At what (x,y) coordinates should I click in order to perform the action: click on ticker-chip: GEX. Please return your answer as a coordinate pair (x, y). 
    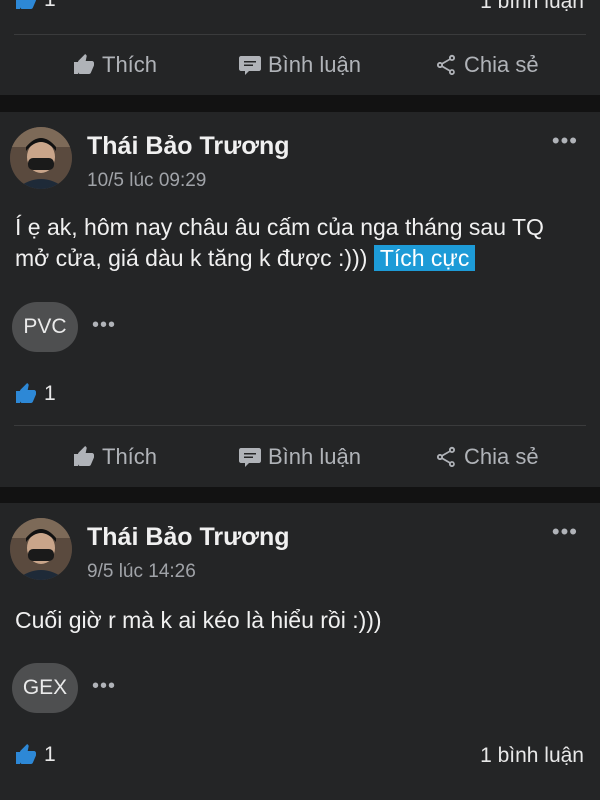
    Looking at the image, I should click on (45, 688).